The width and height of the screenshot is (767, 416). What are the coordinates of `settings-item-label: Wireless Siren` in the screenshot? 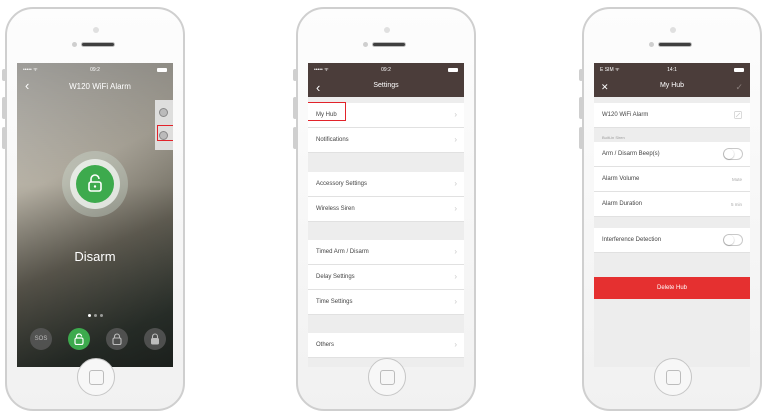 It's located at (335, 209).